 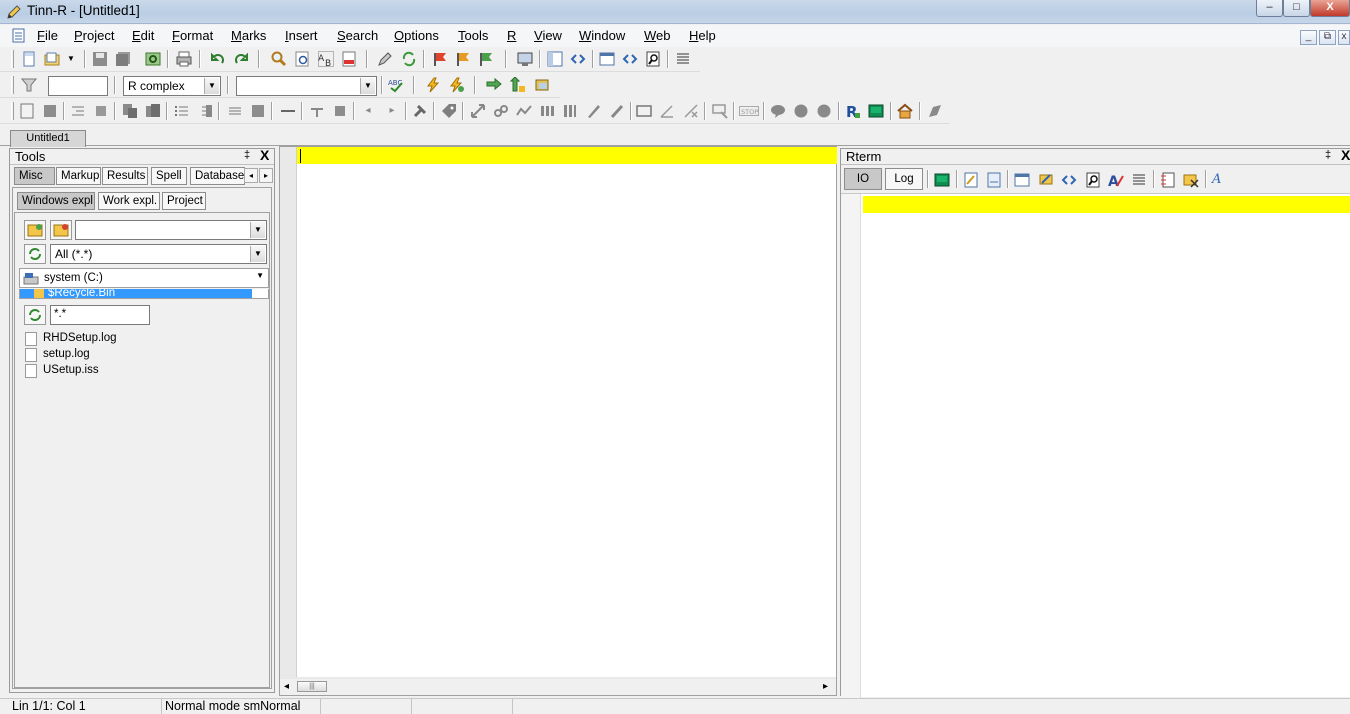 What do you see at coordinates (667, 111) in the screenshot?
I see `angle-icon` at bounding box center [667, 111].